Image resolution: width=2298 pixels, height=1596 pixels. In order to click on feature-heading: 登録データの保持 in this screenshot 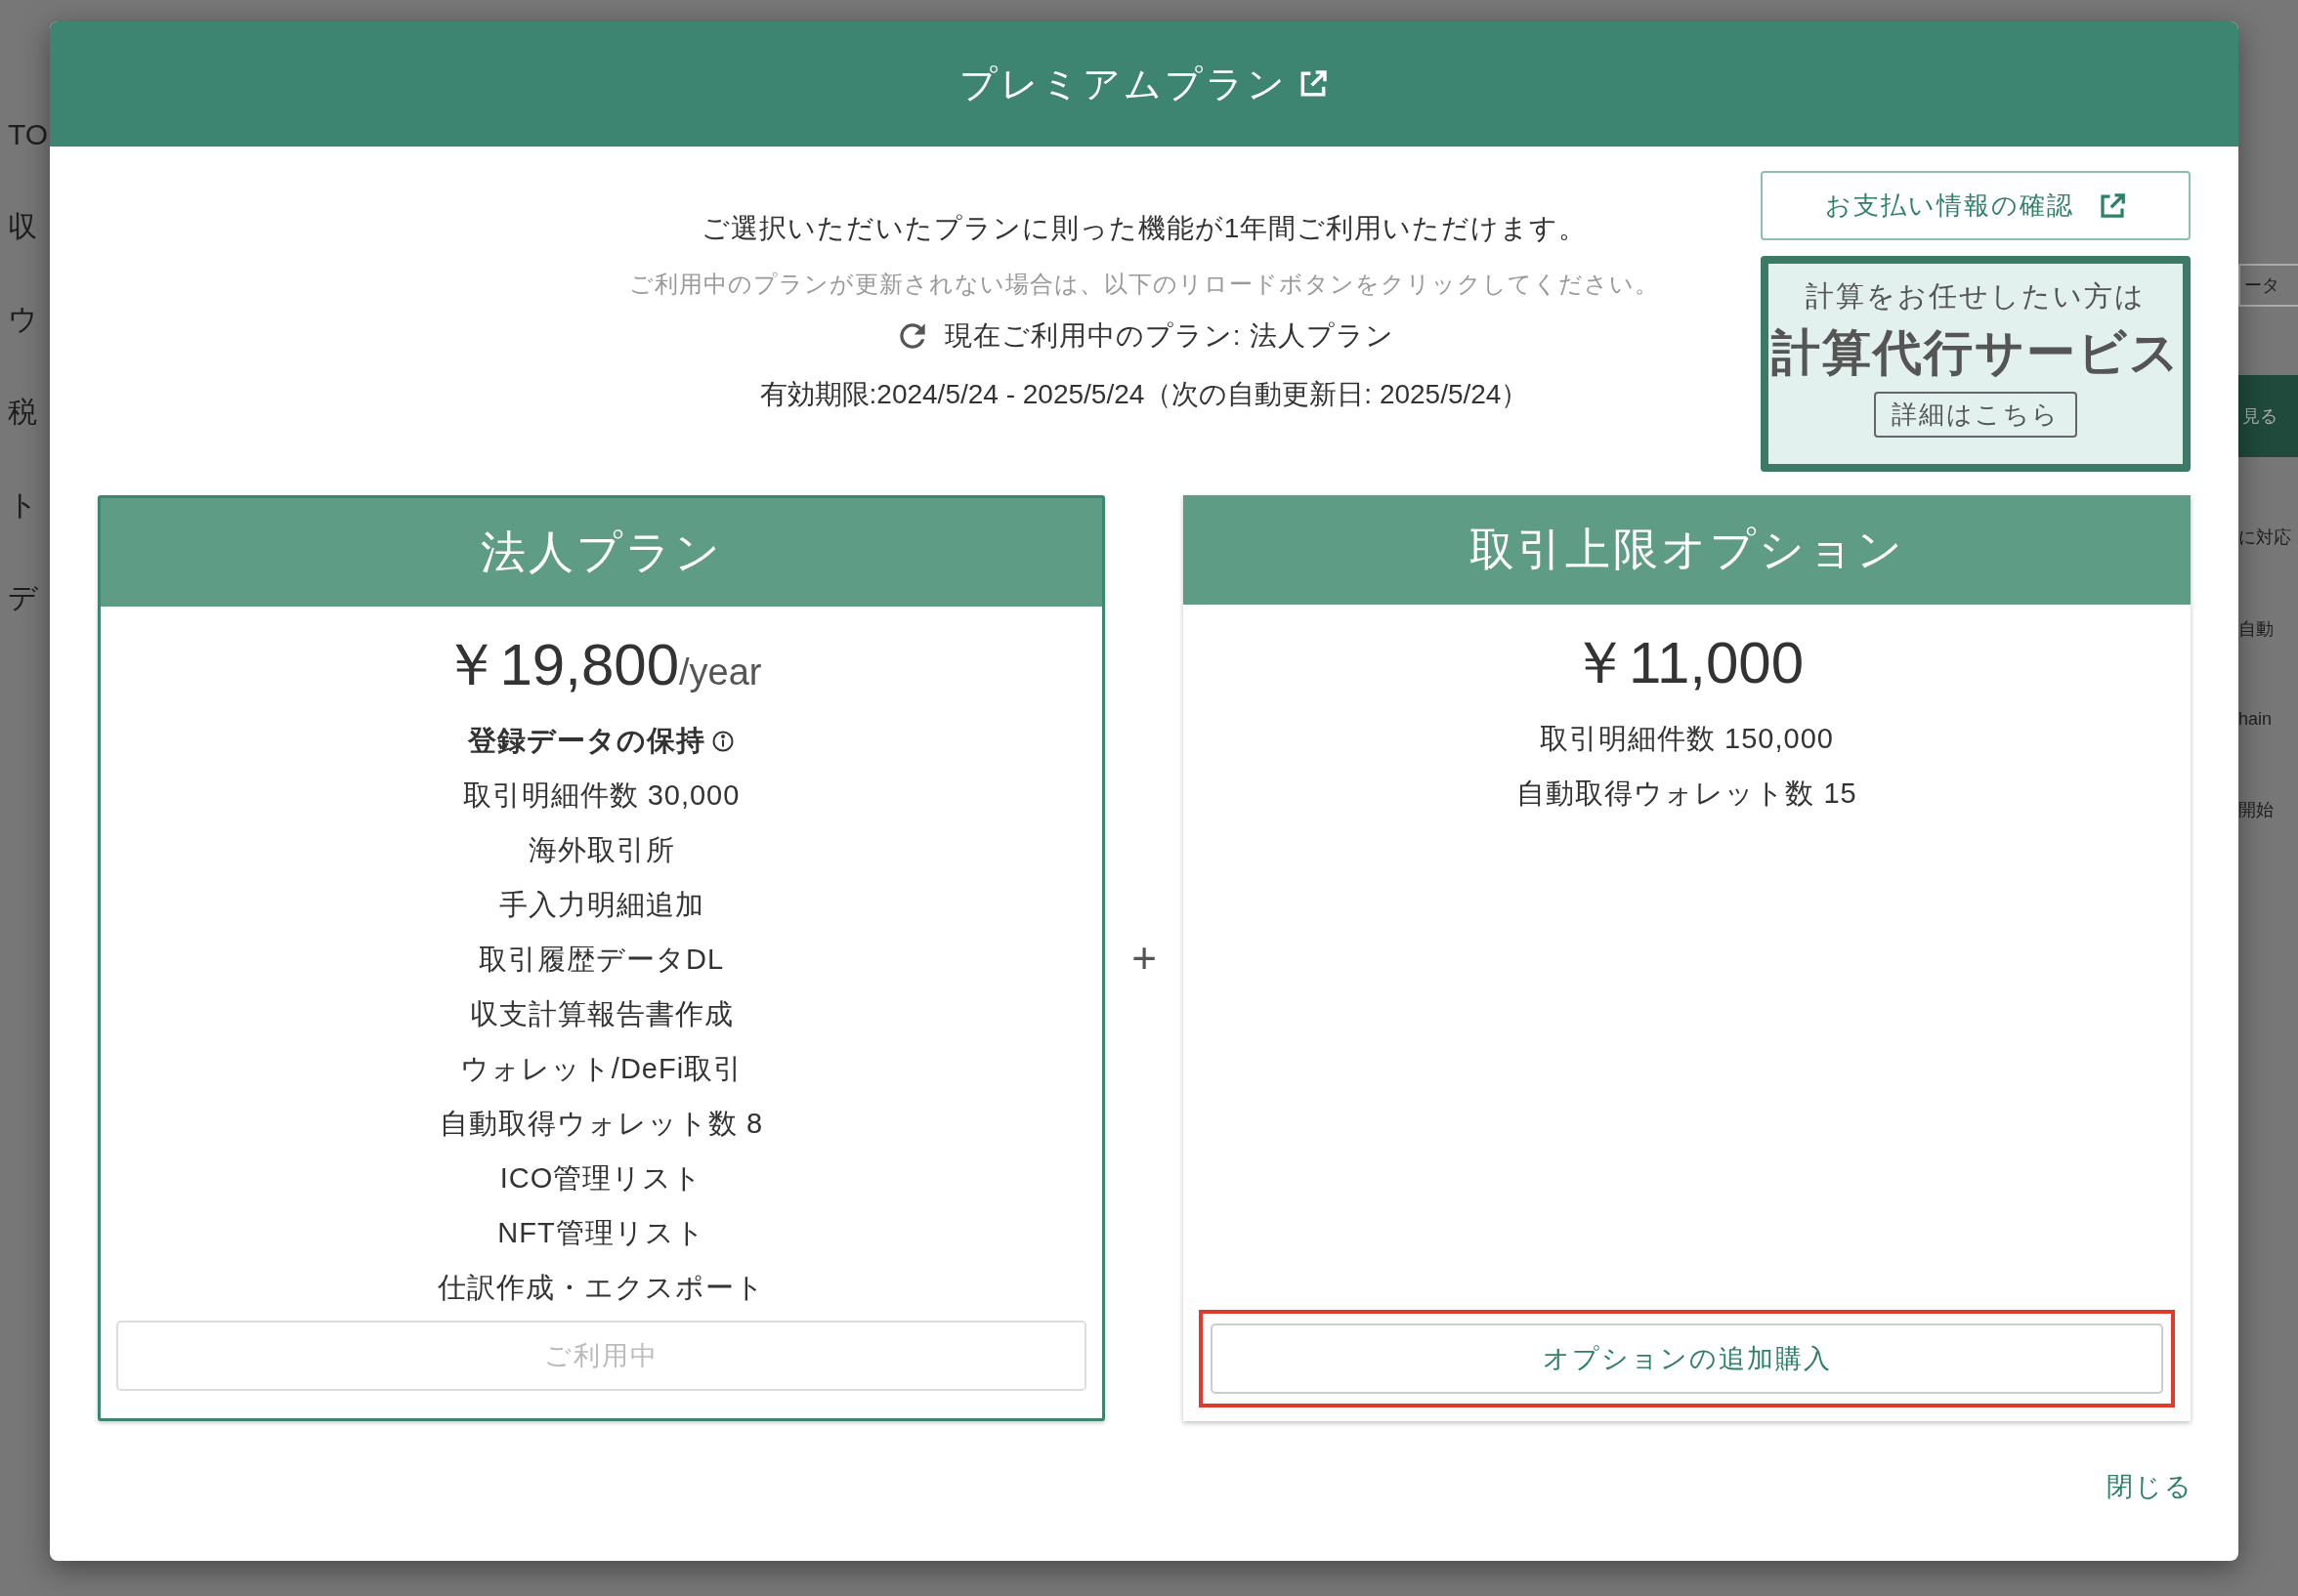, I will do `click(586, 741)`.